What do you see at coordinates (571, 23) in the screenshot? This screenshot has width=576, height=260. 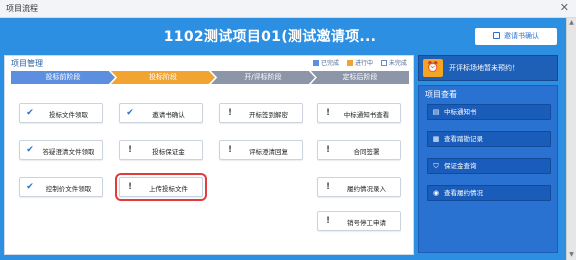 I see `scroll-up-icon: ▲` at bounding box center [571, 23].